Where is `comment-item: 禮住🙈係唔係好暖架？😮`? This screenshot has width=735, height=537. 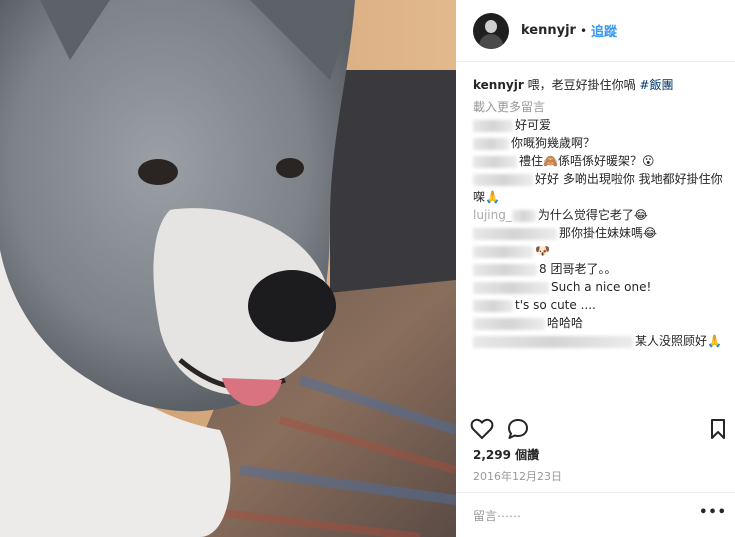 comment-item: 禮住🙈係唔係好暖架？😮 is located at coordinates (602, 161).